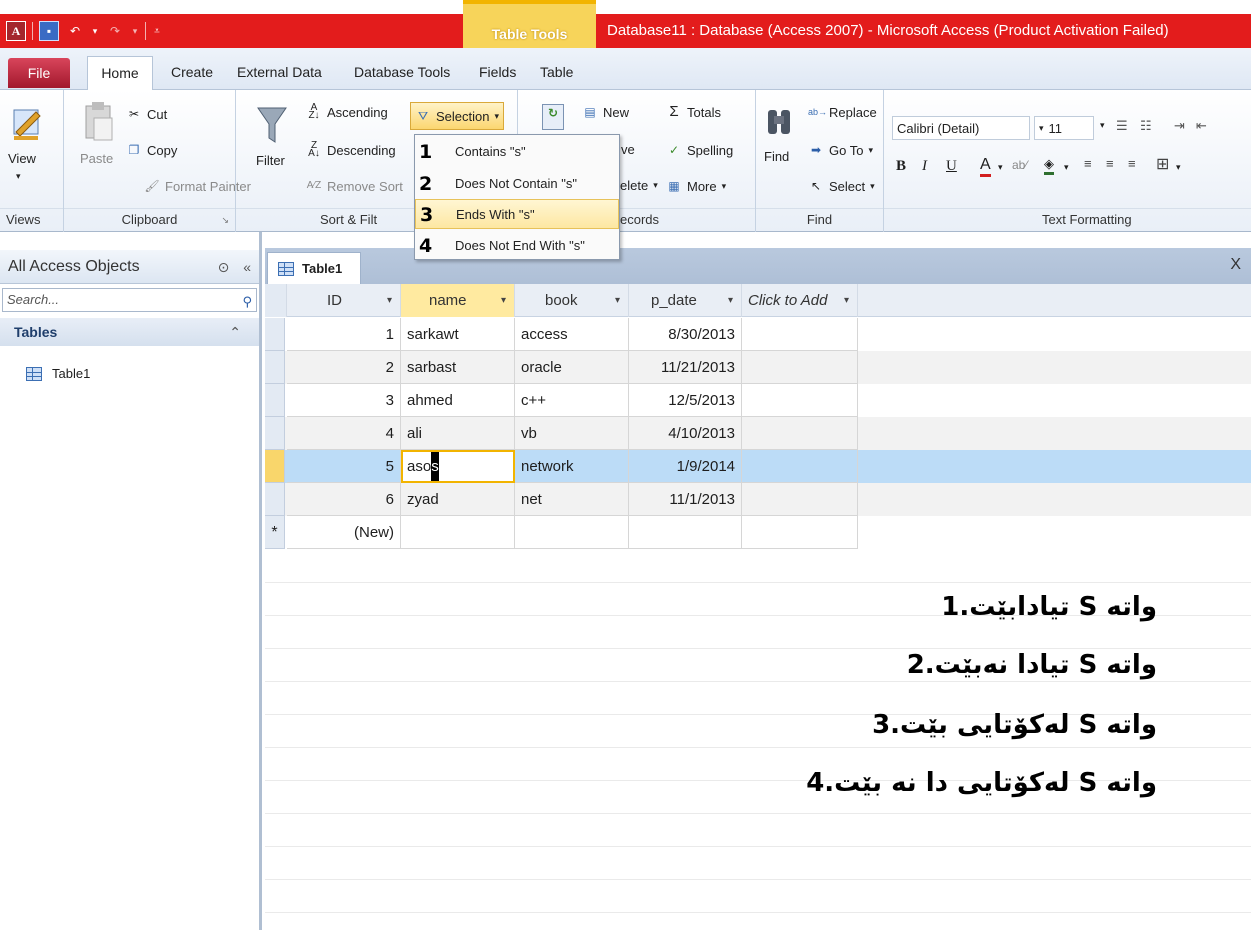  I want to click on format-painter-button: 🖌 Format Painter, so click(197, 186).